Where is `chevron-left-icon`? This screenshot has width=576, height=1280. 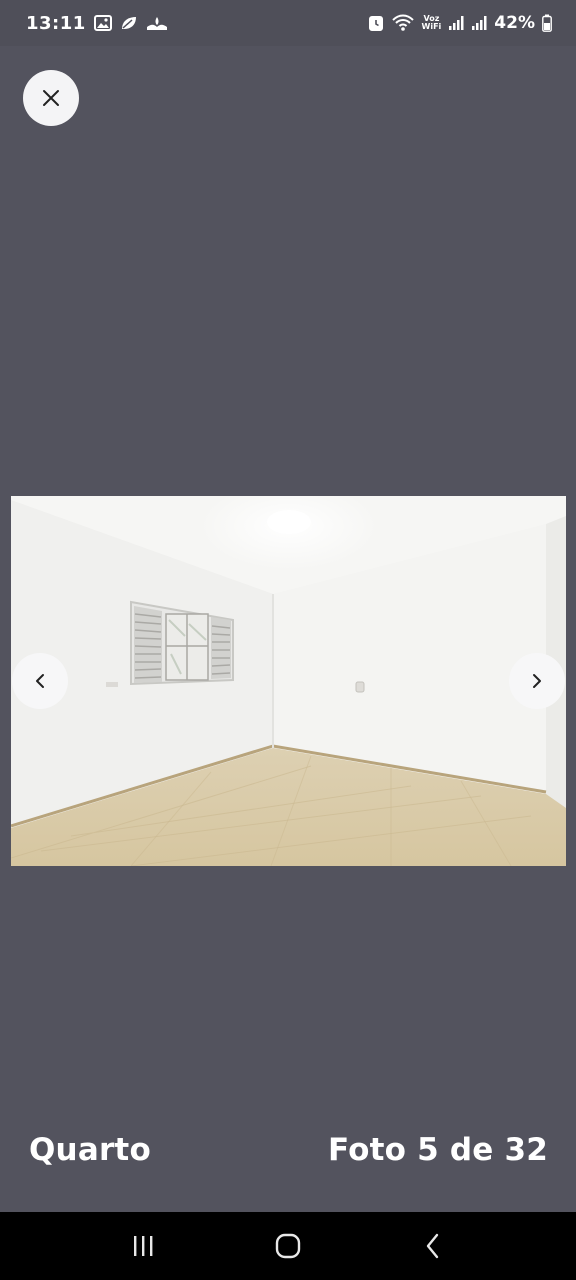 chevron-left-icon is located at coordinates (40, 681).